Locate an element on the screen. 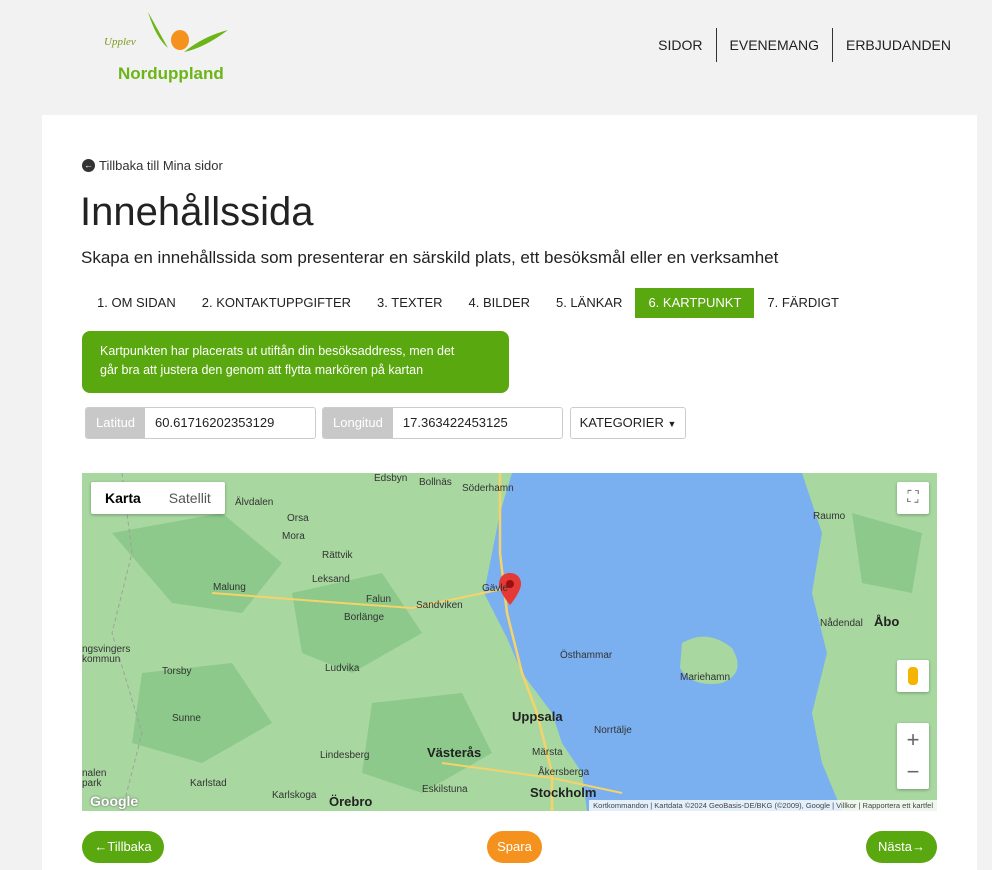 This screenshot has height=870, width=992. map-city-label: Nådendal is located at coordinates (841, 623).